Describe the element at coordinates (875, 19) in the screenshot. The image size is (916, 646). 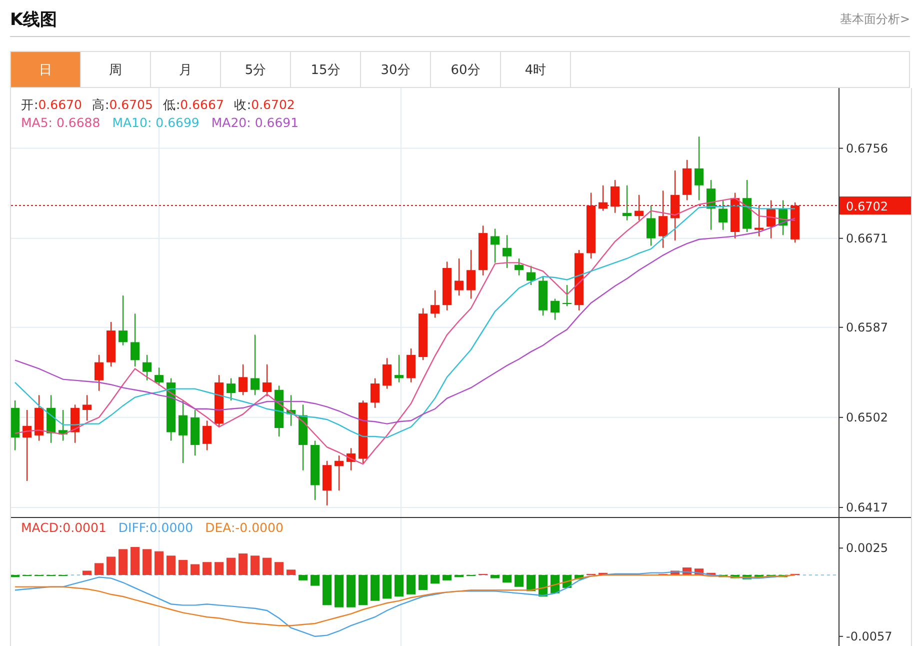
I see `fundamental-analysis-link: 基本面分析>` at that location.